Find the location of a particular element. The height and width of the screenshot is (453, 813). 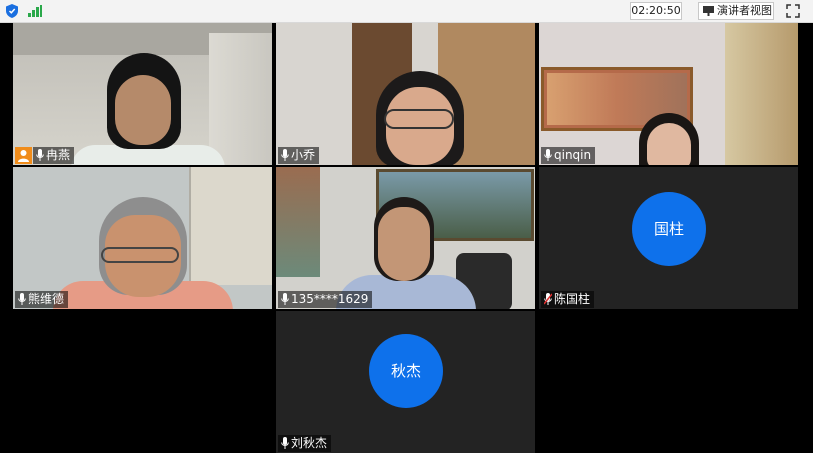

network-signal-icon is located at coordinates (35, 11).